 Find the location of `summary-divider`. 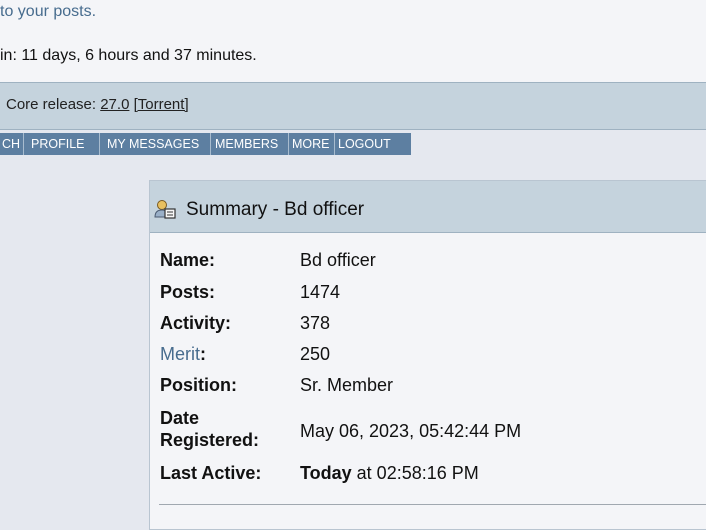

summary-divider is located at coordinates (432, 504).